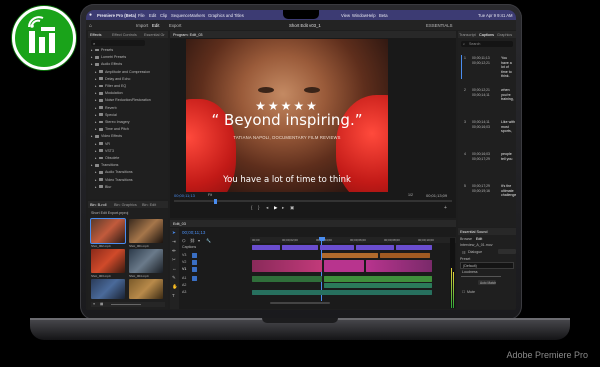 Image resolution: width=600 pixels, height=367 pixels. Describe the element at coordinates (208, 240) in the screenshot. I see `wrench-icon: 🔧` at that location.